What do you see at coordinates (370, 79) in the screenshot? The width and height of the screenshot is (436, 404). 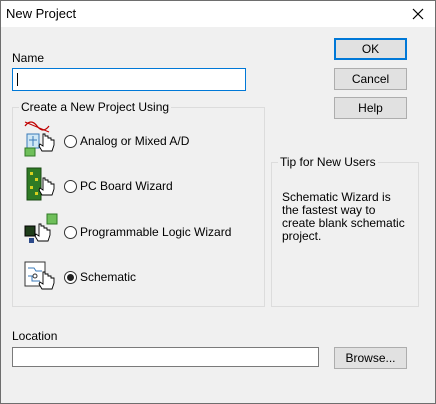 I see `cancel-button: Cancel` at bounding box center [370, 79].